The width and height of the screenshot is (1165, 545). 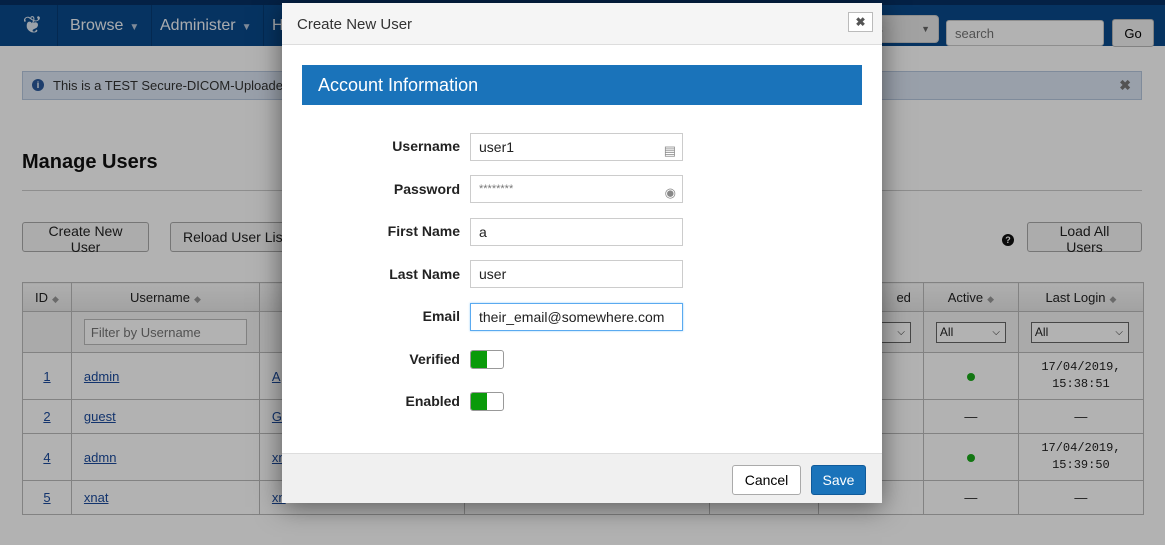 What do you see at coordinates (497, 147) in the screenshot?
I see `username-value: user1` at bounding box center [497, 147].